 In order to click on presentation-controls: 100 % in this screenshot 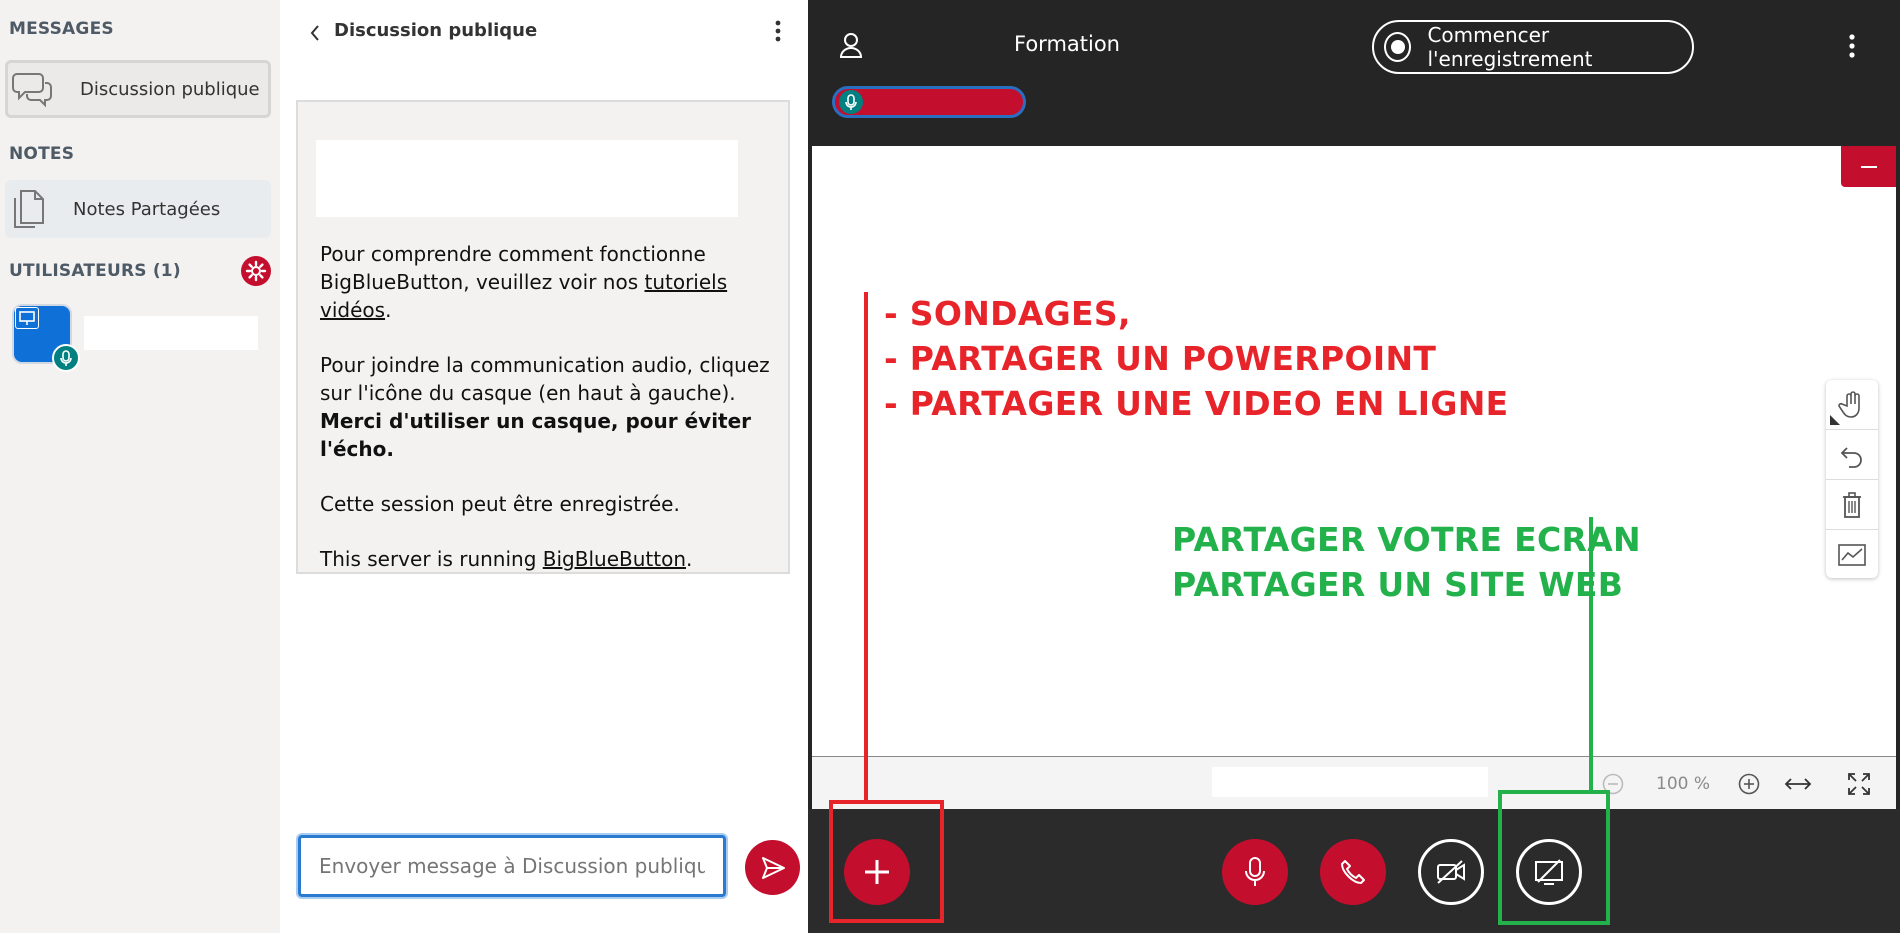, I will do `click(1354, 783)`.